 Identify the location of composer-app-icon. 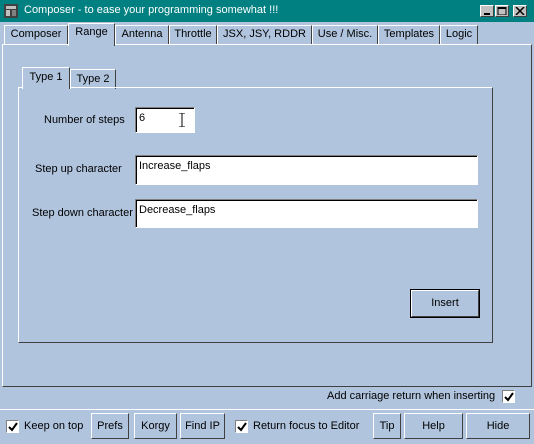
(11, 11).